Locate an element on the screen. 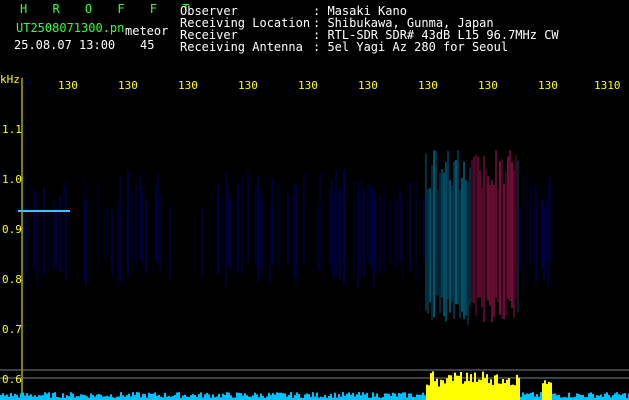 This screenshot has width=629, height=400. y-axis-unit-label: kHz is located at coordinates (10, 79).